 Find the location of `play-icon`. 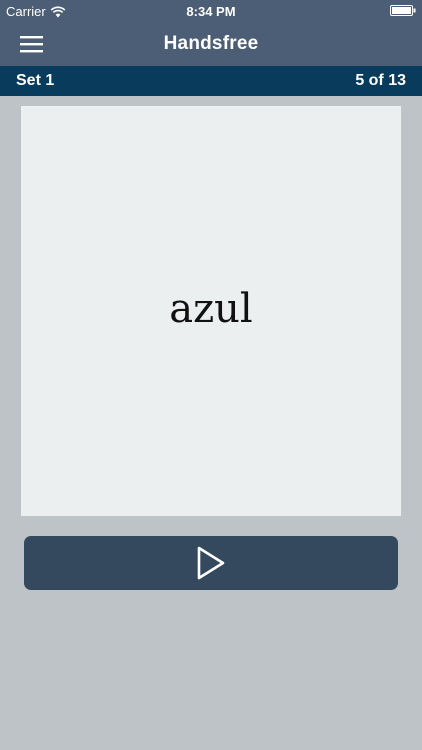

play-icon is located at coordinates (211, 563).